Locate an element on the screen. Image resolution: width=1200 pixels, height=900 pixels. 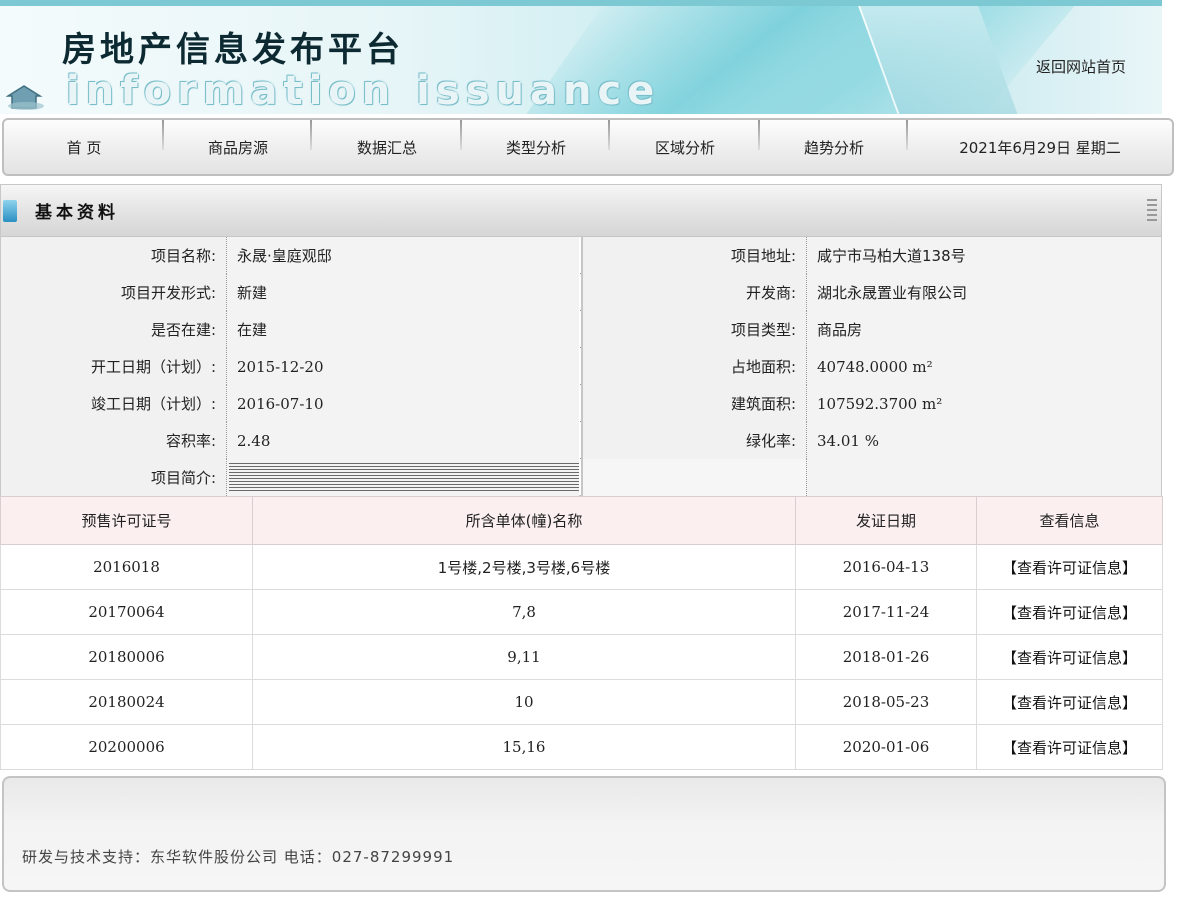
table-row: 20170064 7,8 2017-11-24 【查看许可证信息】 is located at coordinates (581, 612).